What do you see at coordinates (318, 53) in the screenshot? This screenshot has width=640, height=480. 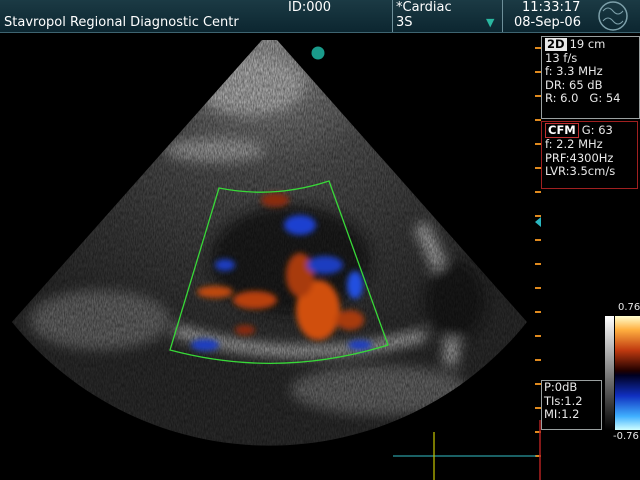 I see `orientation-marker-icon` at bounding box center [318, 53].